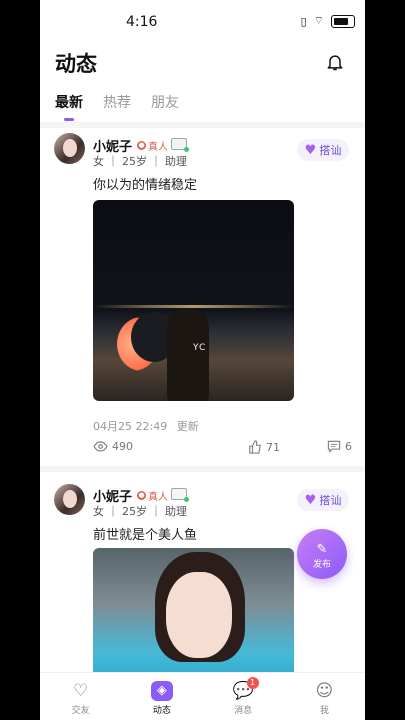  I want to click on tab-hot: 热荐, so click(117, 102).